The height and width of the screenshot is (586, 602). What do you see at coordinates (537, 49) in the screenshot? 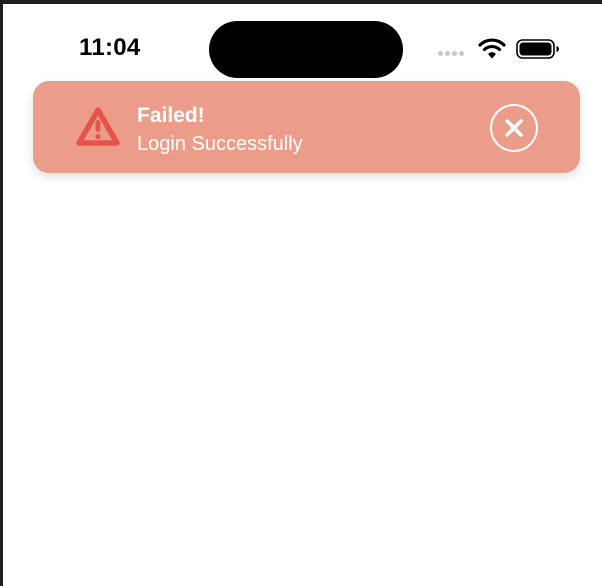
I see `battery-icon` at bounding box center [537, 49].